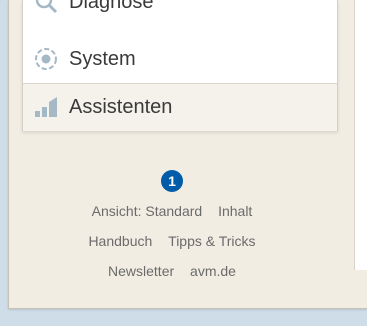  Describe the element at coordinates (147, 211) in the screenshot. I see `view-standard-link: Ansicht: Standard` at that location.